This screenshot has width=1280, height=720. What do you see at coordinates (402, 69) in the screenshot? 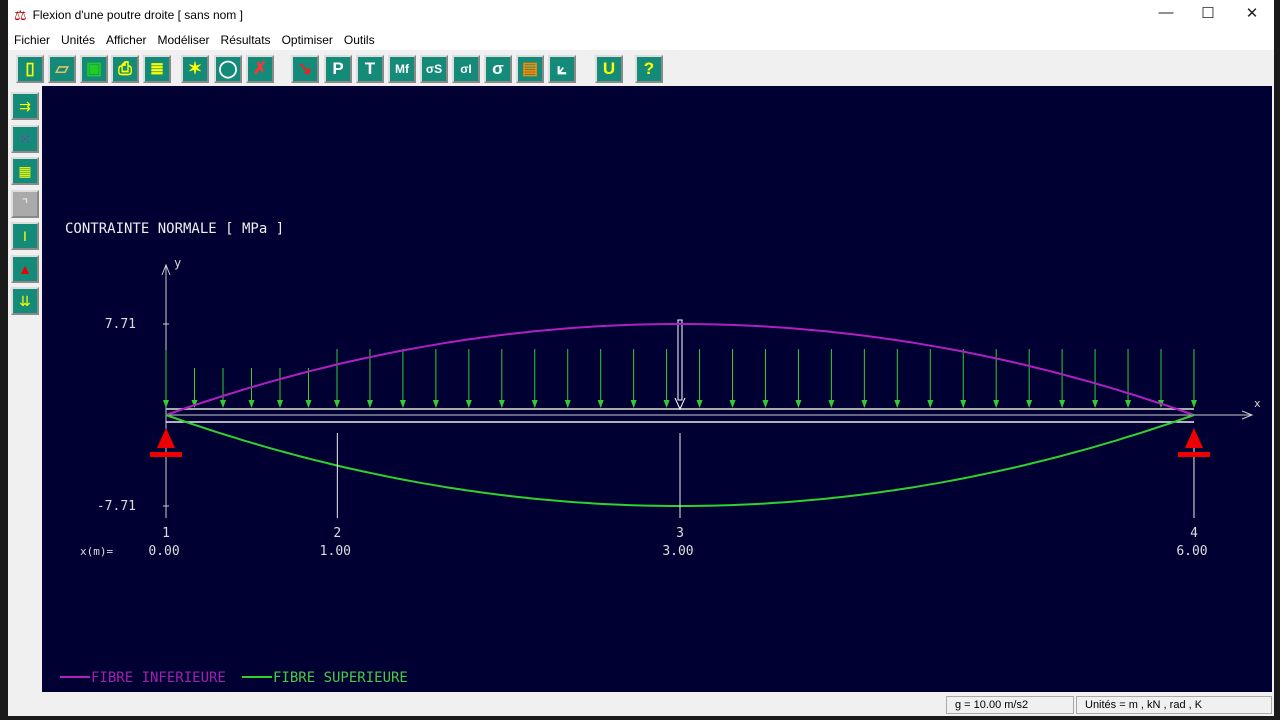
I see `mf-button: Mf` at bounding box center [402, 69].